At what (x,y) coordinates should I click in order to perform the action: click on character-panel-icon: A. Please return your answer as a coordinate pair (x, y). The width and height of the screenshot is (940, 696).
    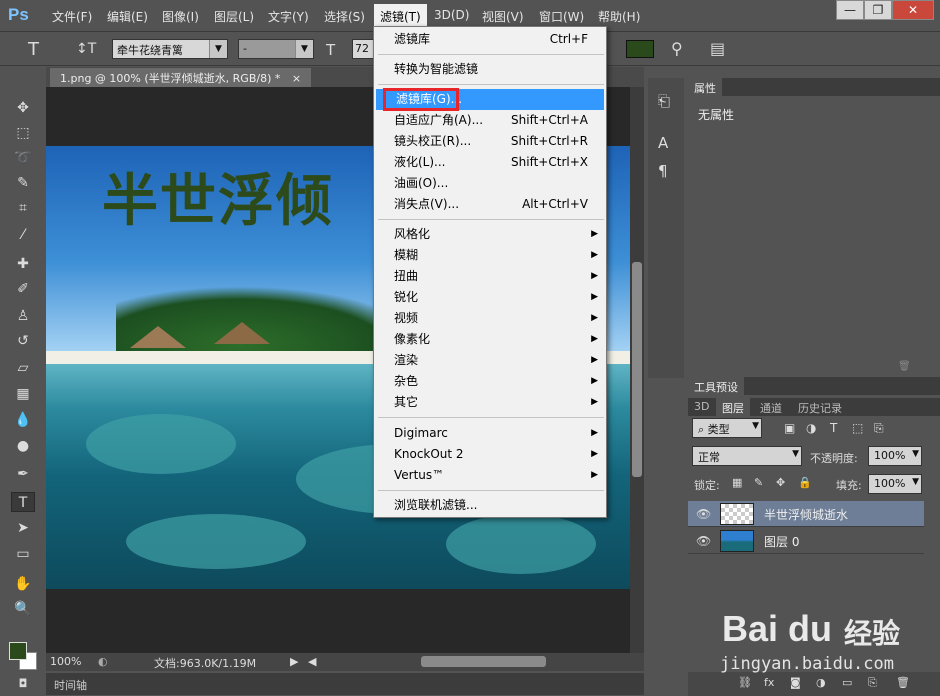
    Looking at the image, I should click on (663, 143).